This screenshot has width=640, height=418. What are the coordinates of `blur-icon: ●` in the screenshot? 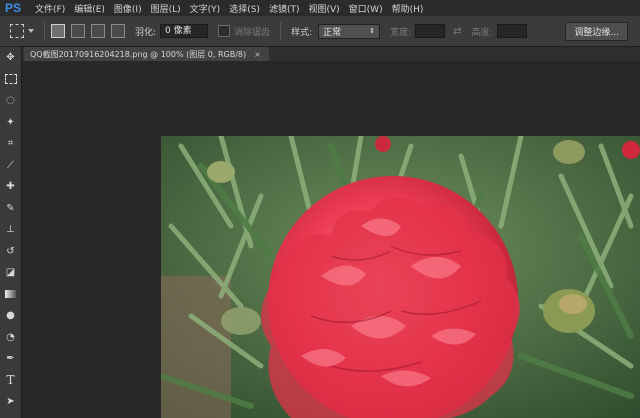 It's located at (10, 316).